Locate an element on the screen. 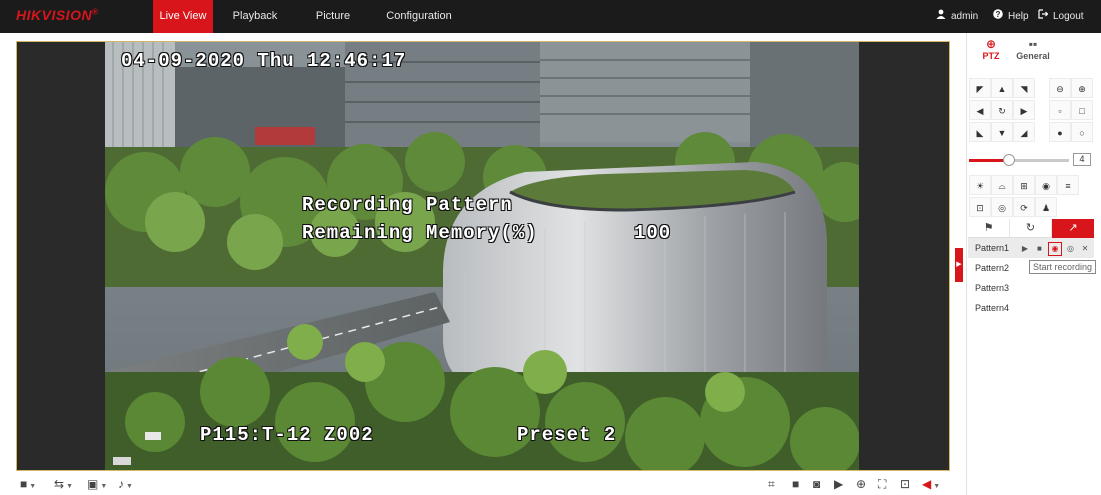 The width and height of the screenshot is (1101, 495). arrow-up-icon: ▲ is located at coordinates (1002, 89).